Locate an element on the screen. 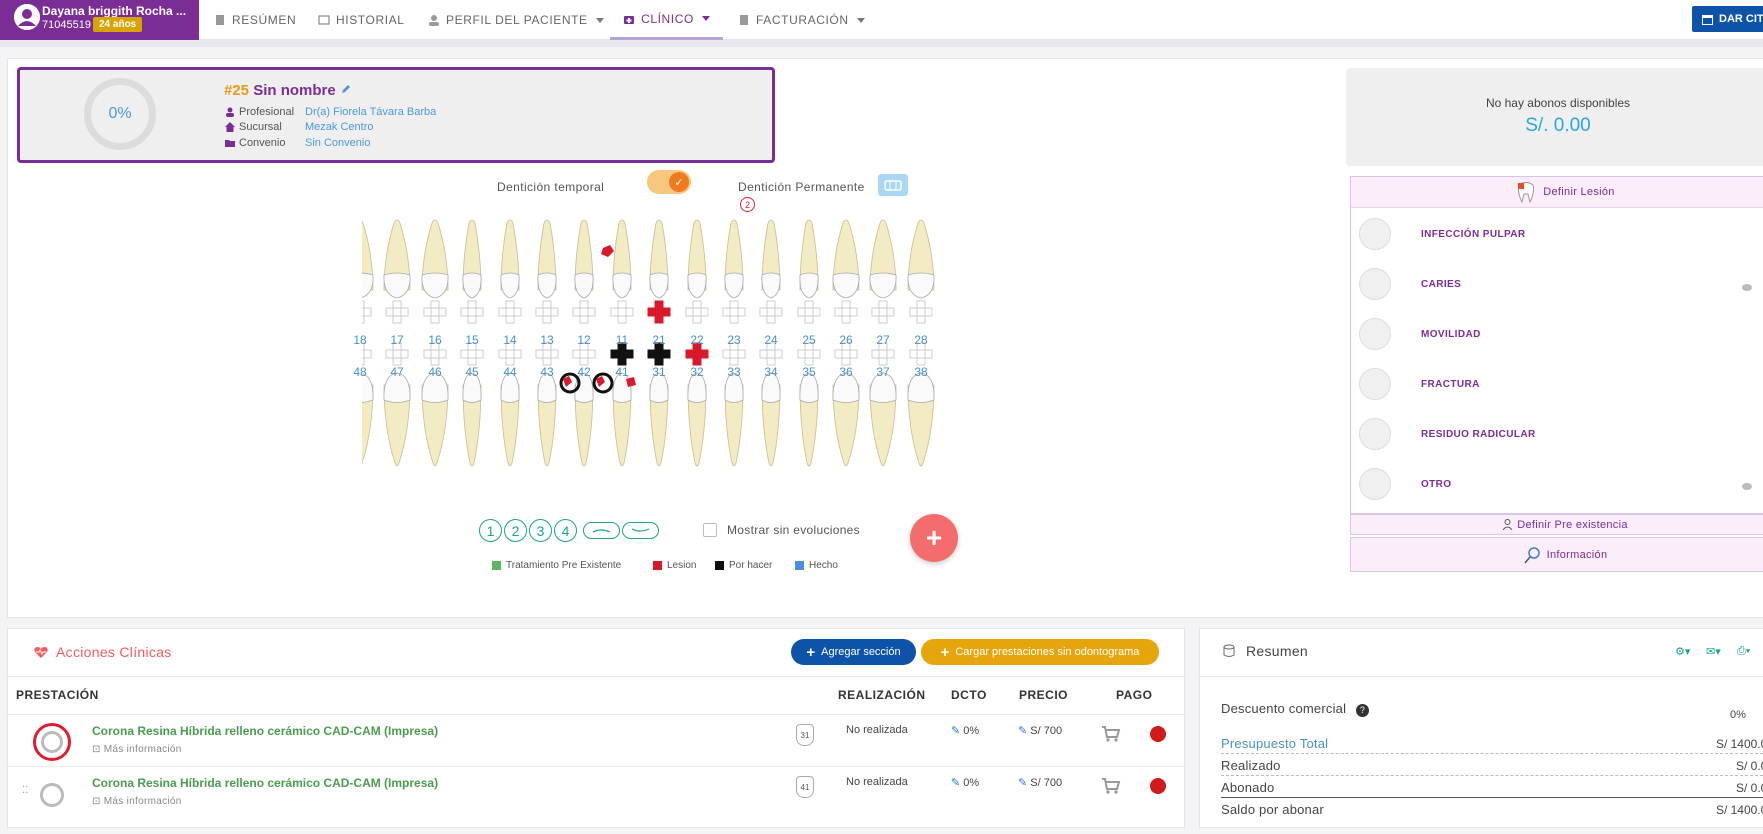 Image resolution: width=1763 pixels, height=834 pixels. tooth-number: 12 is located at coordinates (584, 340).